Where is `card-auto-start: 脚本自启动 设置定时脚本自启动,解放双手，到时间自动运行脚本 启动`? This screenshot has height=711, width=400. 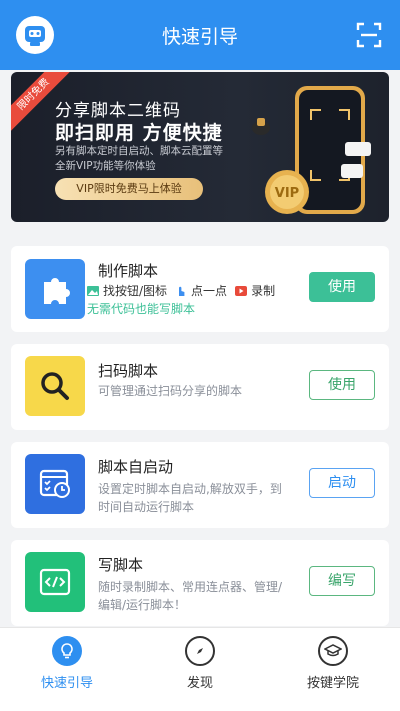 card-auto-start: 脚本自启动 设置定时脚本自启动,解放双手，到时间自动运行脚本 启动 is located at coordinates (200, 485).